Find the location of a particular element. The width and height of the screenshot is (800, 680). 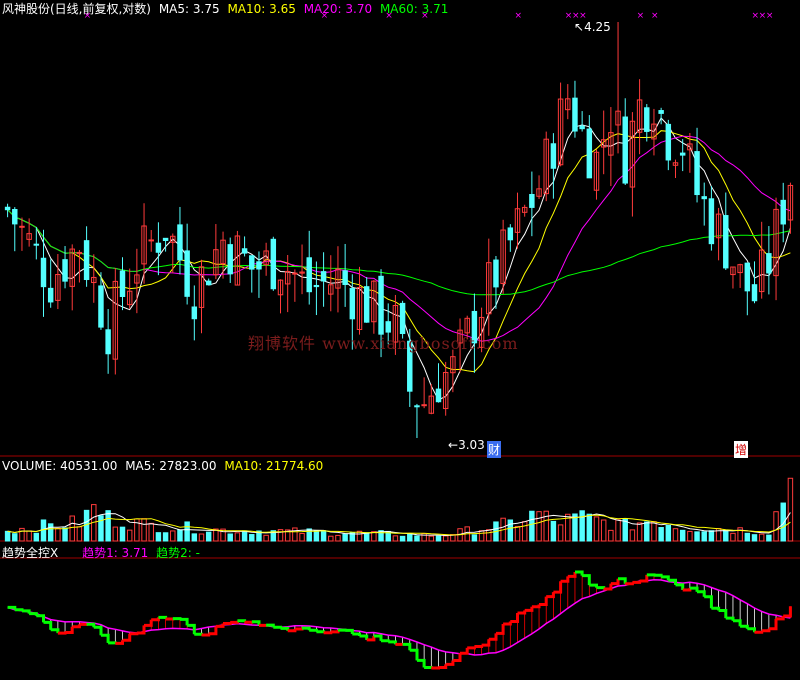

zeng-badge: 增 is located at coordinates (741, 449).